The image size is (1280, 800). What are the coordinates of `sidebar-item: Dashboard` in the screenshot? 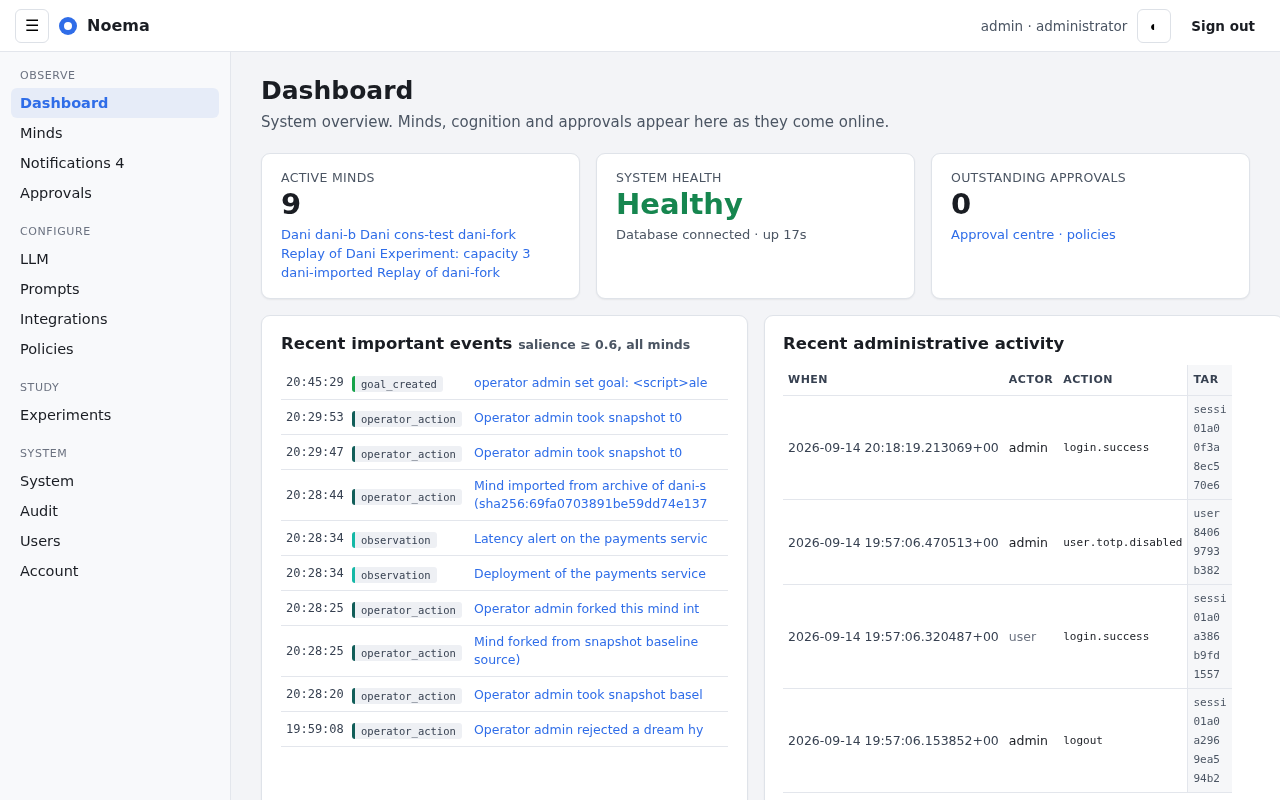 It's located at (115, 103).